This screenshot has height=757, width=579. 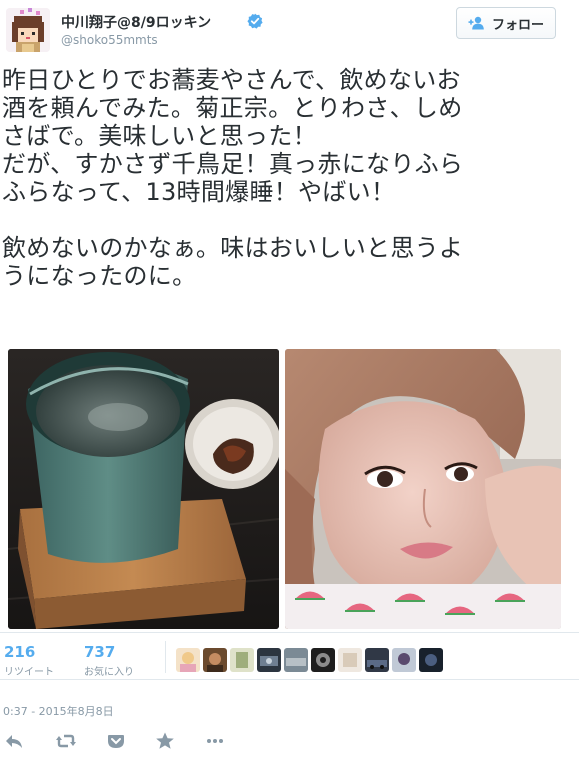 What do you see at coordinates (99, 276) in the screenshot?
I see `tweet-line: うになったのに。` at bounding box center [99, 276].